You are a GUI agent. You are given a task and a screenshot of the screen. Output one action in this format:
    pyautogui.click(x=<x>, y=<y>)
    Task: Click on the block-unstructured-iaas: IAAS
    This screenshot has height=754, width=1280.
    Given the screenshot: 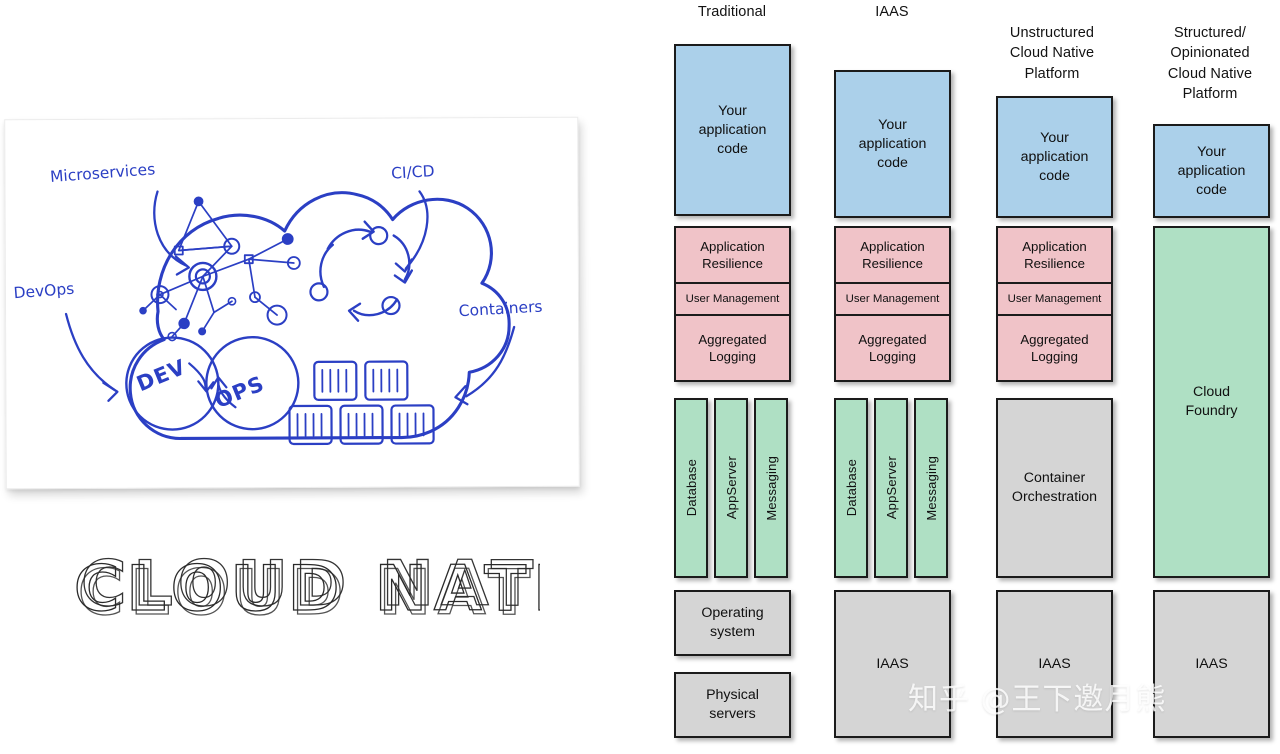 What is the action you would take?
    pyautogui.click(x=1054, y=664)
    